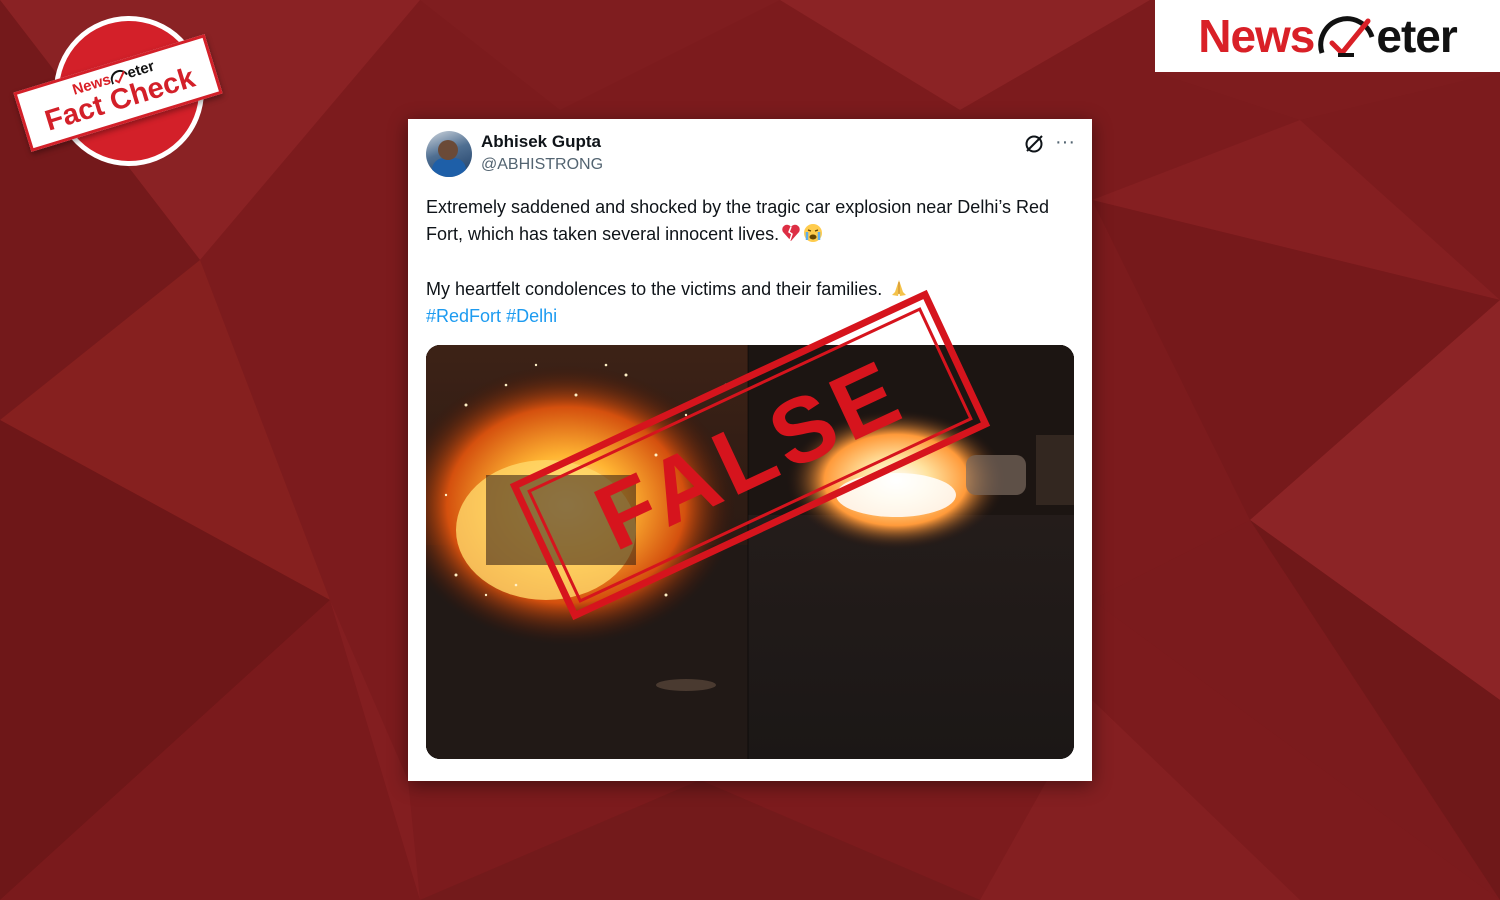  Describe the element at coordinates (1256, 36) in the screenshot. I see `logo-news-text: News` at that location.